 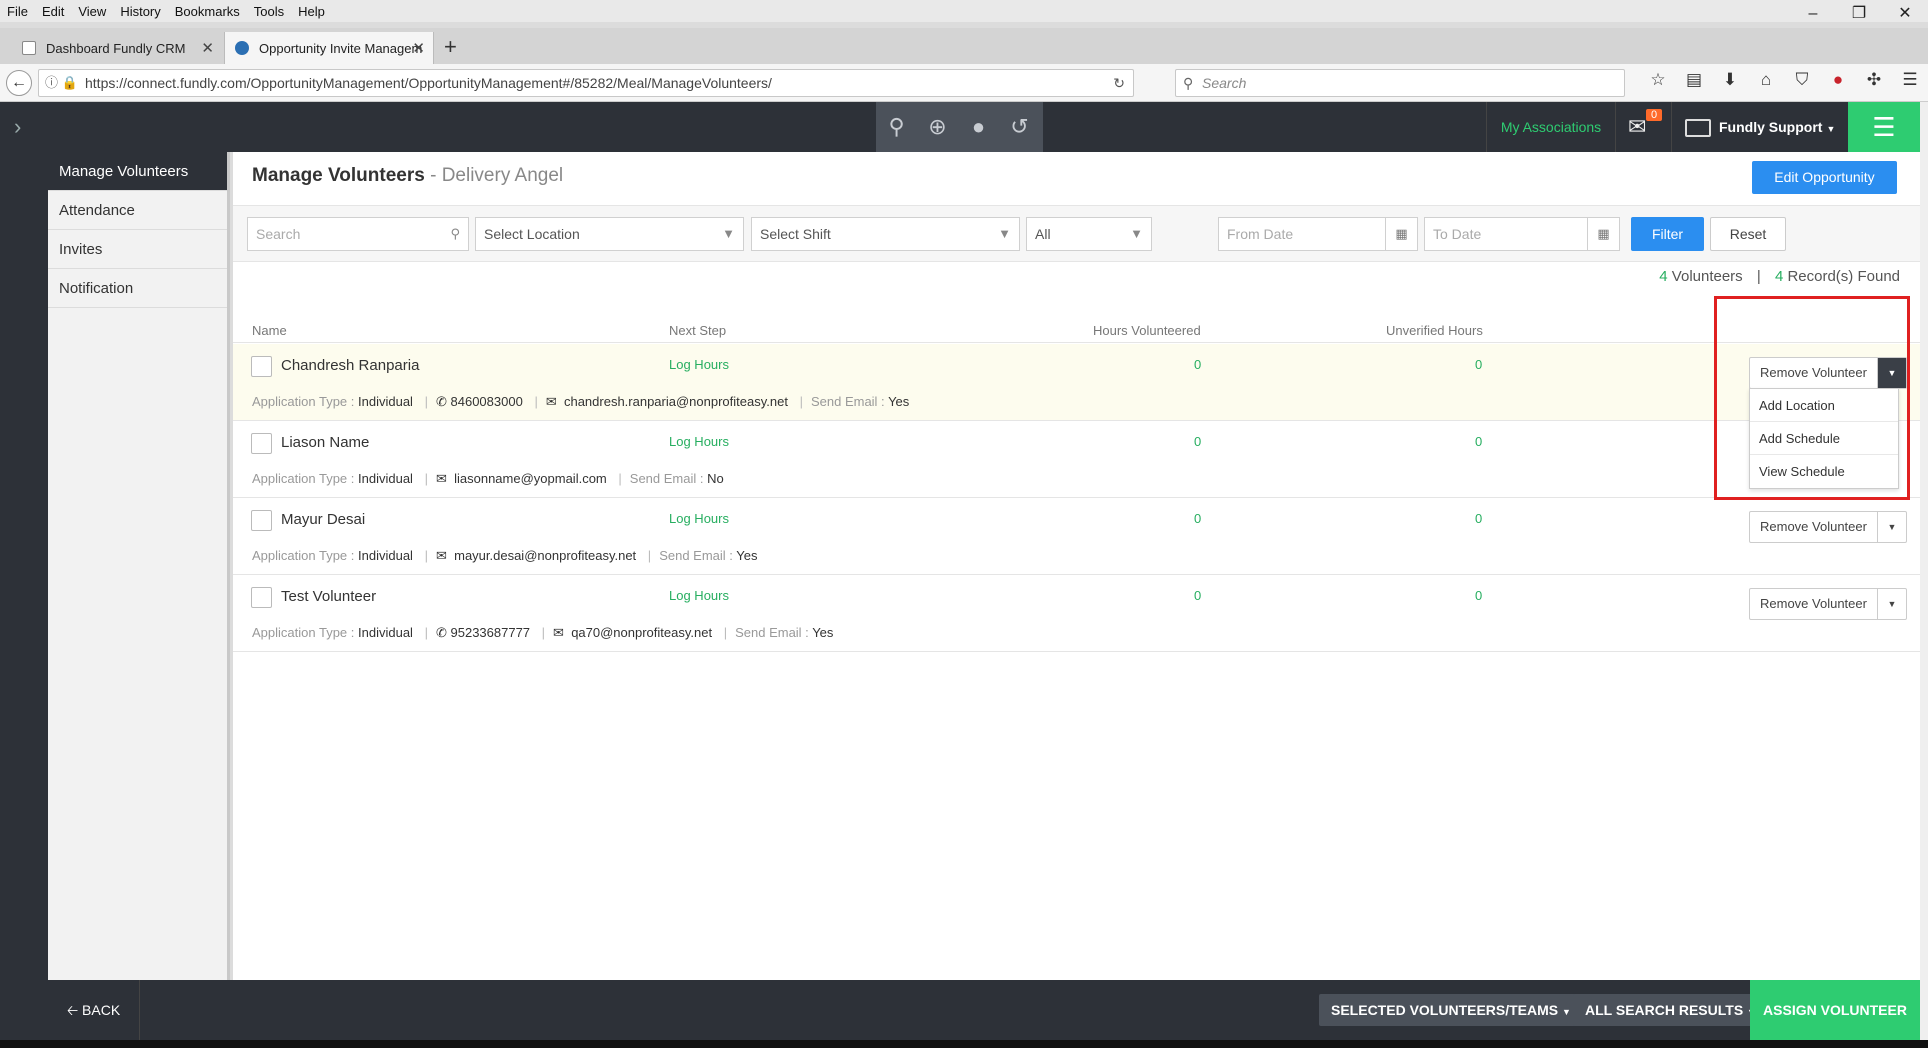 I want to click on restore-button: ❐, so click(x=1859, y=14).